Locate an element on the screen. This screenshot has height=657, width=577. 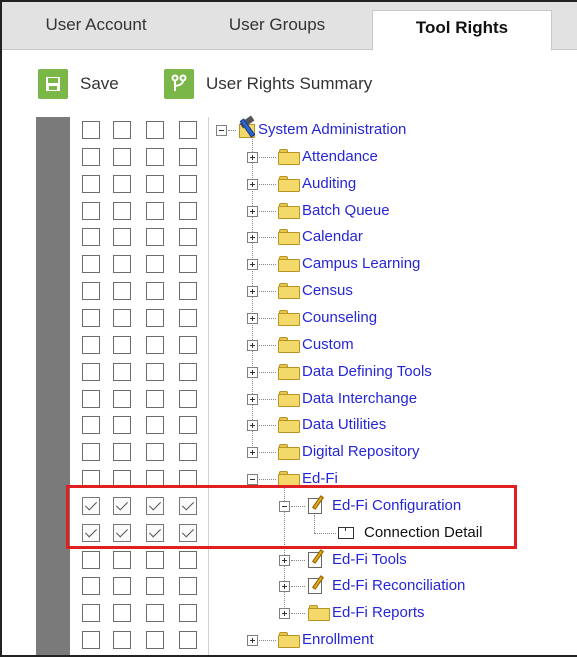
tab-user-account: User Account is located at coordinates (96, 26).